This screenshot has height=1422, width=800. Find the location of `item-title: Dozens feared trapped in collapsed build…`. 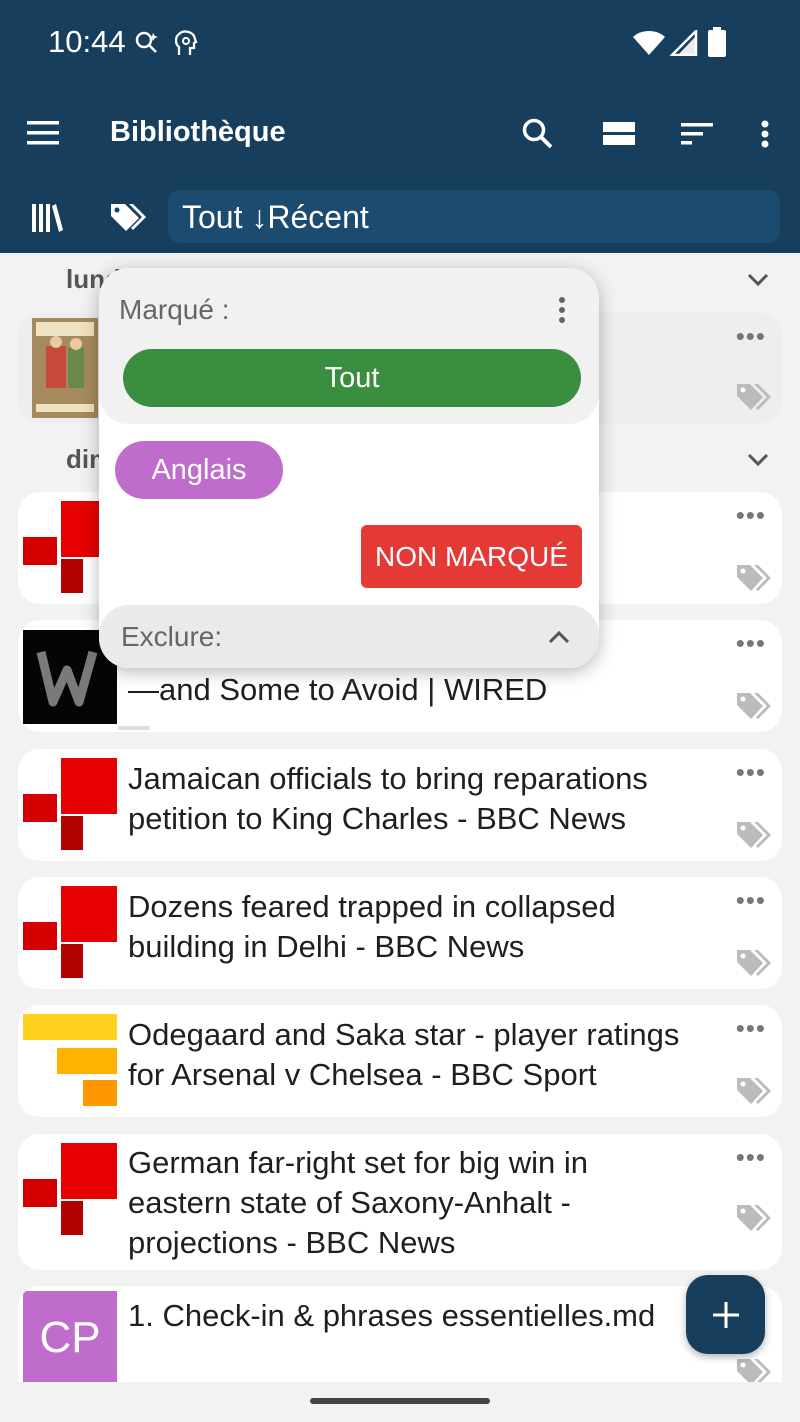

item-title: Dozens feared trapped in collapsed build… is located at coordinates (372, 926).